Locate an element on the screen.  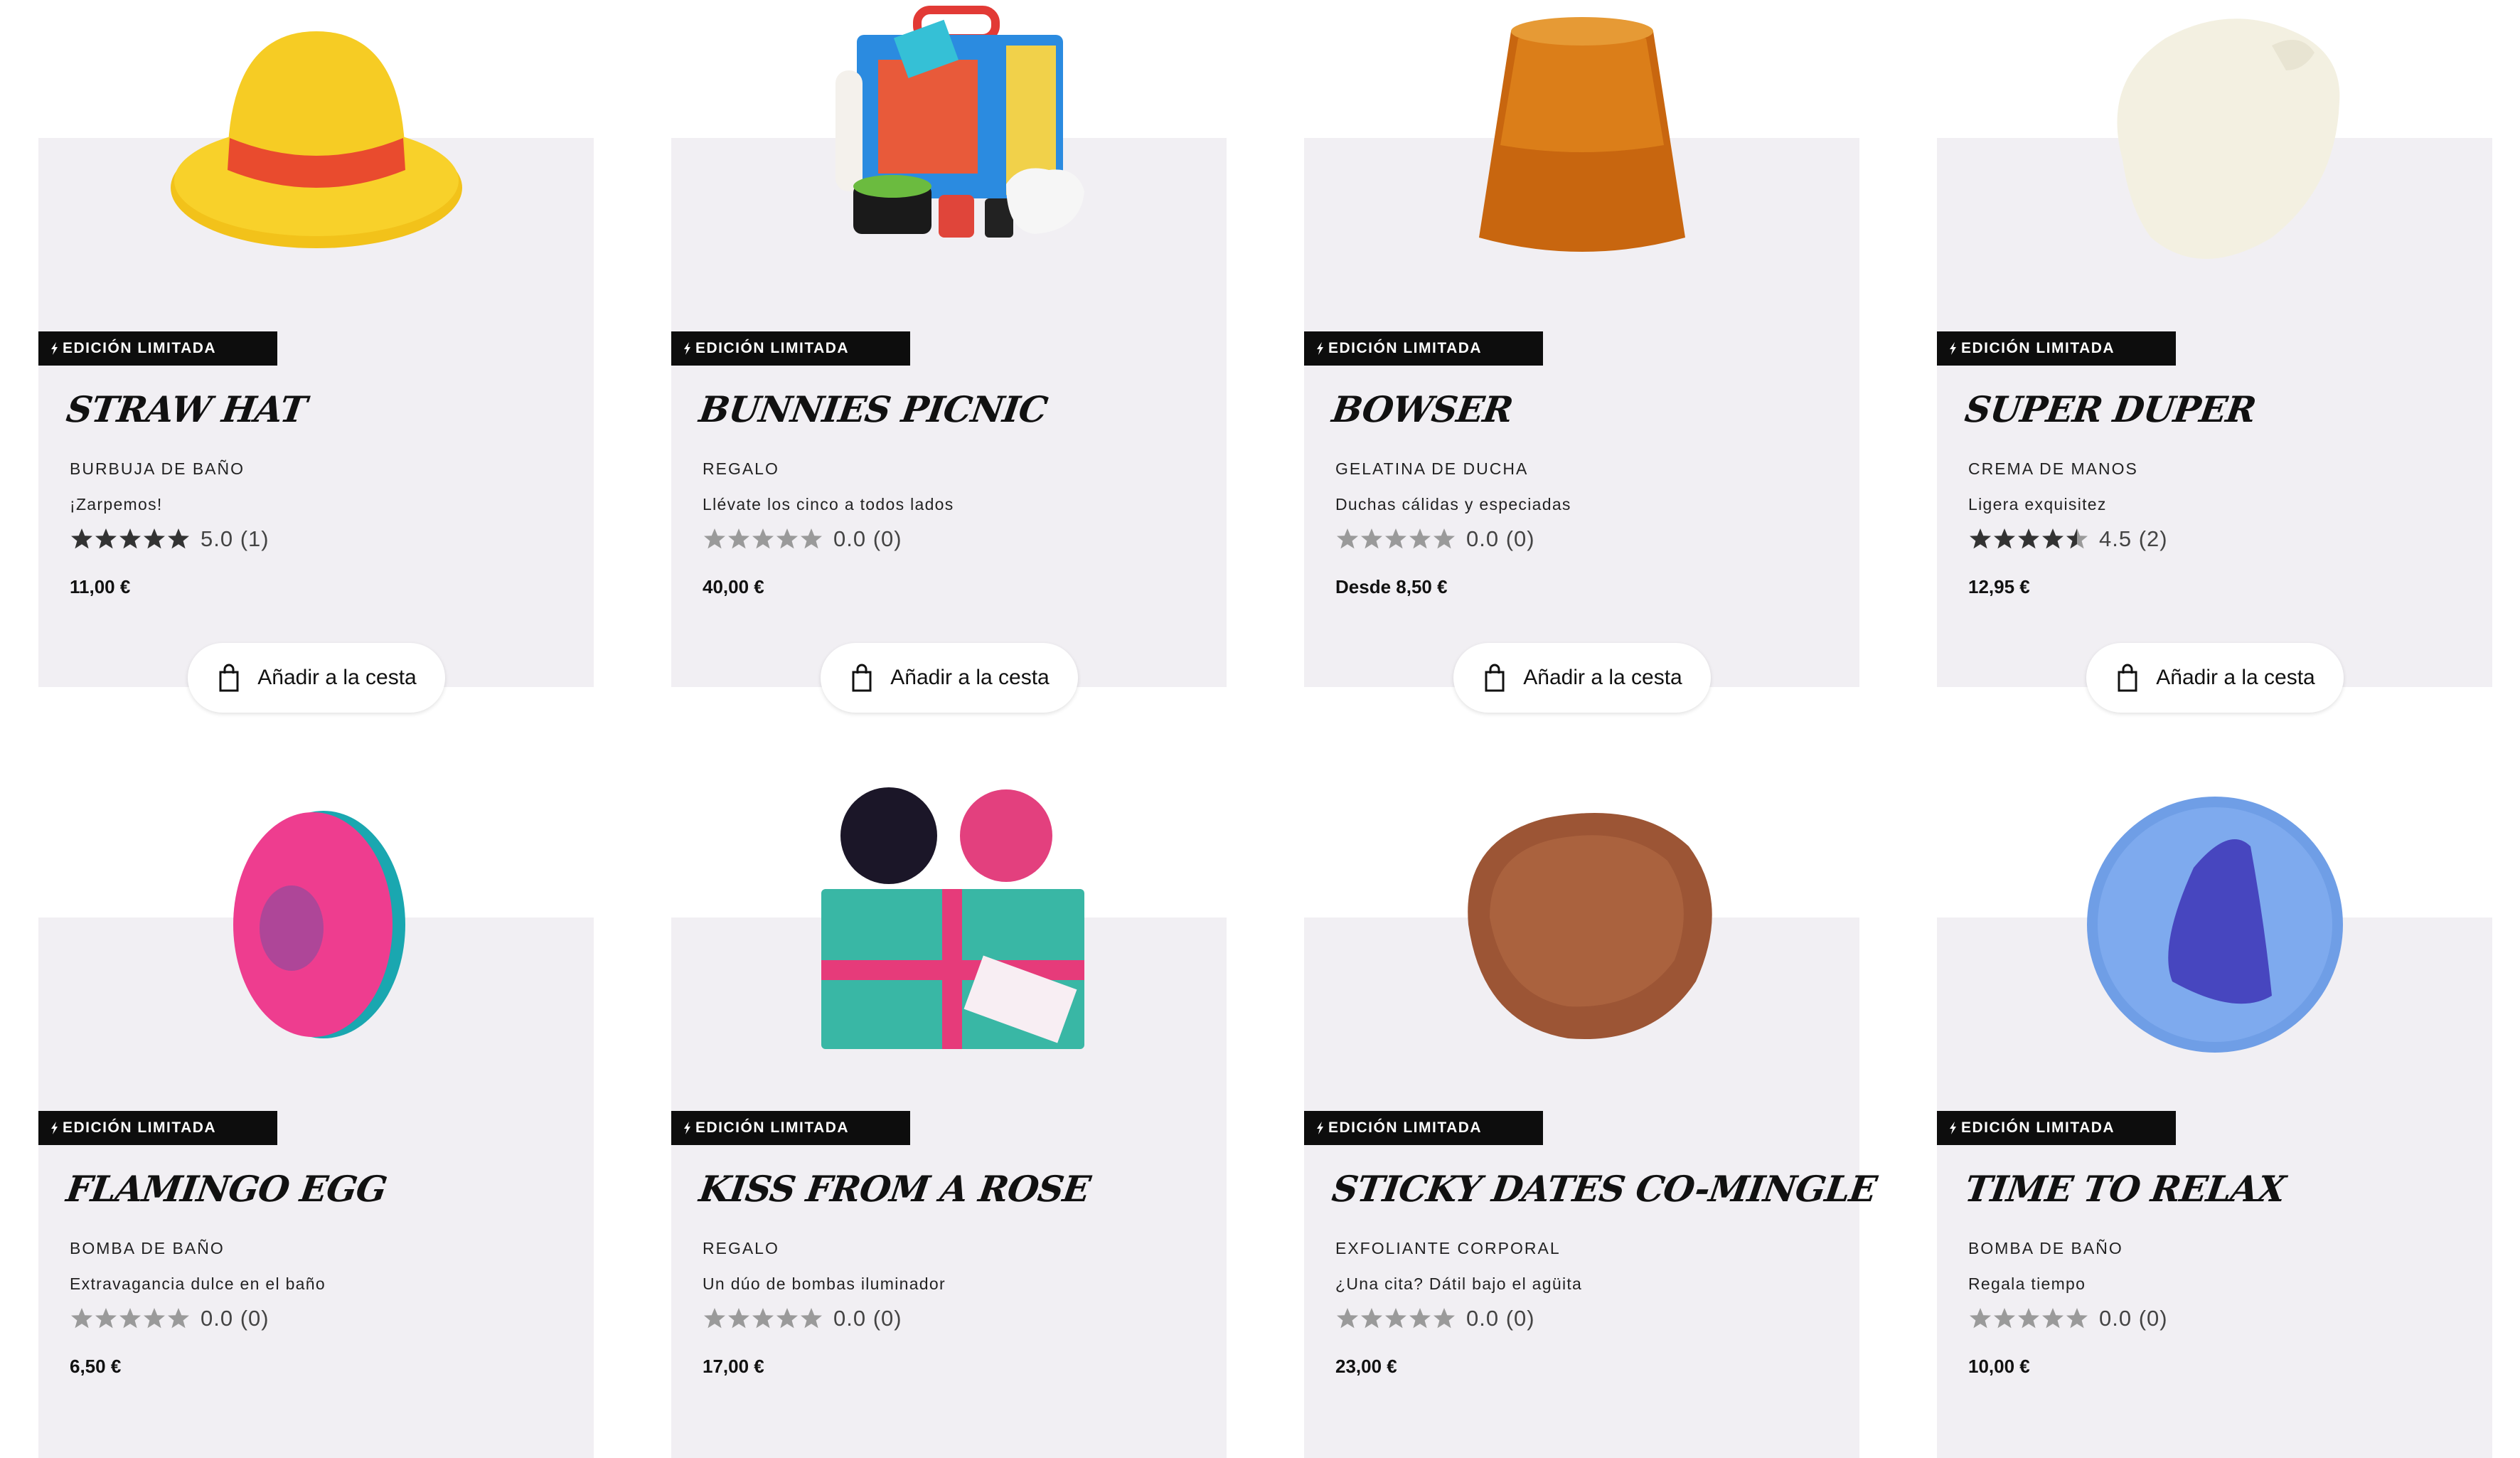
rating-text: 5.0 (1) is located at coordinates (235, 538).